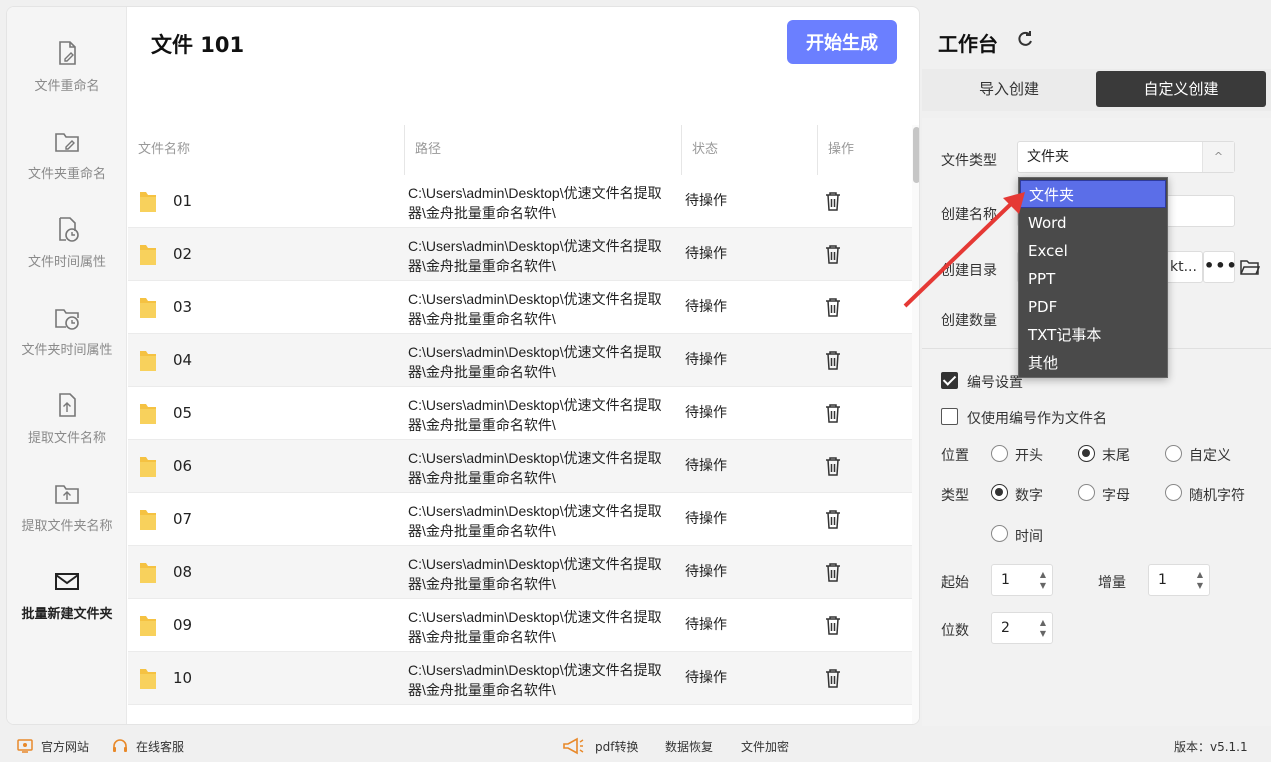  What do you see at coordinates (67, 343) in the screenshot?
I see `sidebar-item-folder-time: 文件夹时间属性` at bounding box center [67, 343].